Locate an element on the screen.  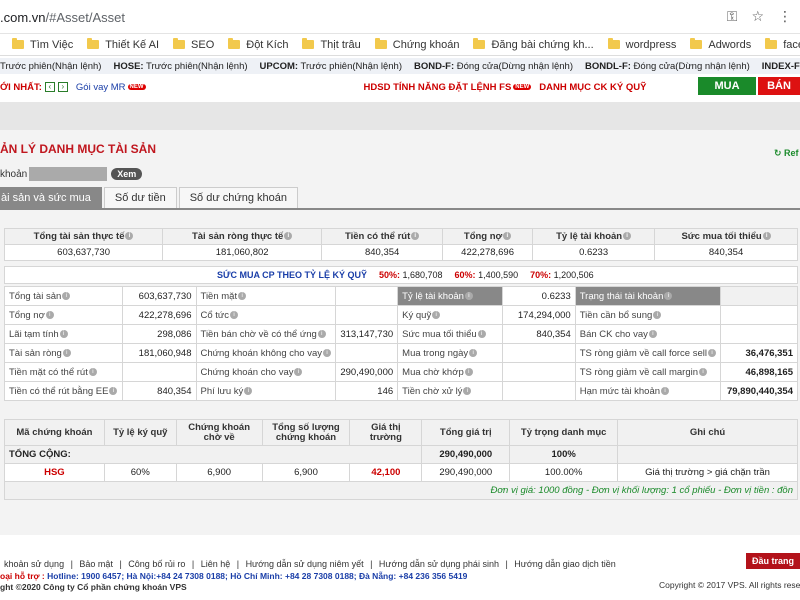
tab-assets-buying-power: ài sản và sức mua is located at coordinates (51, 197).